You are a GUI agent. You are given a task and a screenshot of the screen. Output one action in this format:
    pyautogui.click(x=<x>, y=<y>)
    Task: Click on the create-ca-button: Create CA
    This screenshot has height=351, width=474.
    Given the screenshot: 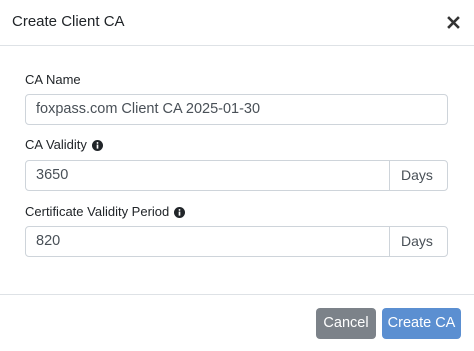 What is the action you would take?
    pyautogui.click(x=421, y=323)
    